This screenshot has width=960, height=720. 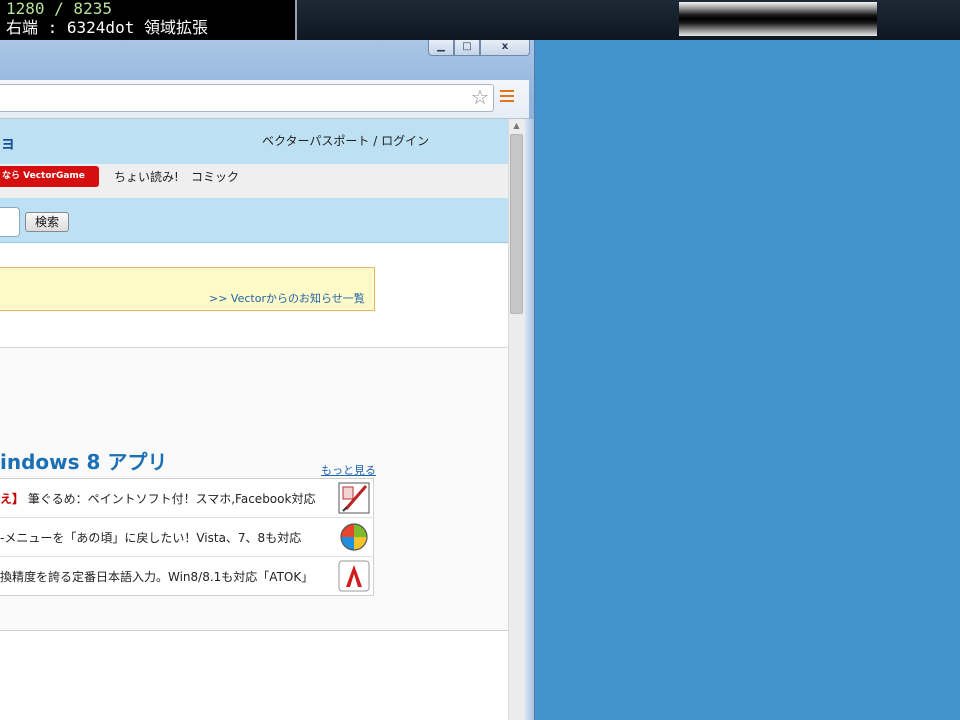 I want to click on app-item-label: -メニューを「あの頃」に戻したい！Vista、7、8も対応, so click(x=151, y=538).